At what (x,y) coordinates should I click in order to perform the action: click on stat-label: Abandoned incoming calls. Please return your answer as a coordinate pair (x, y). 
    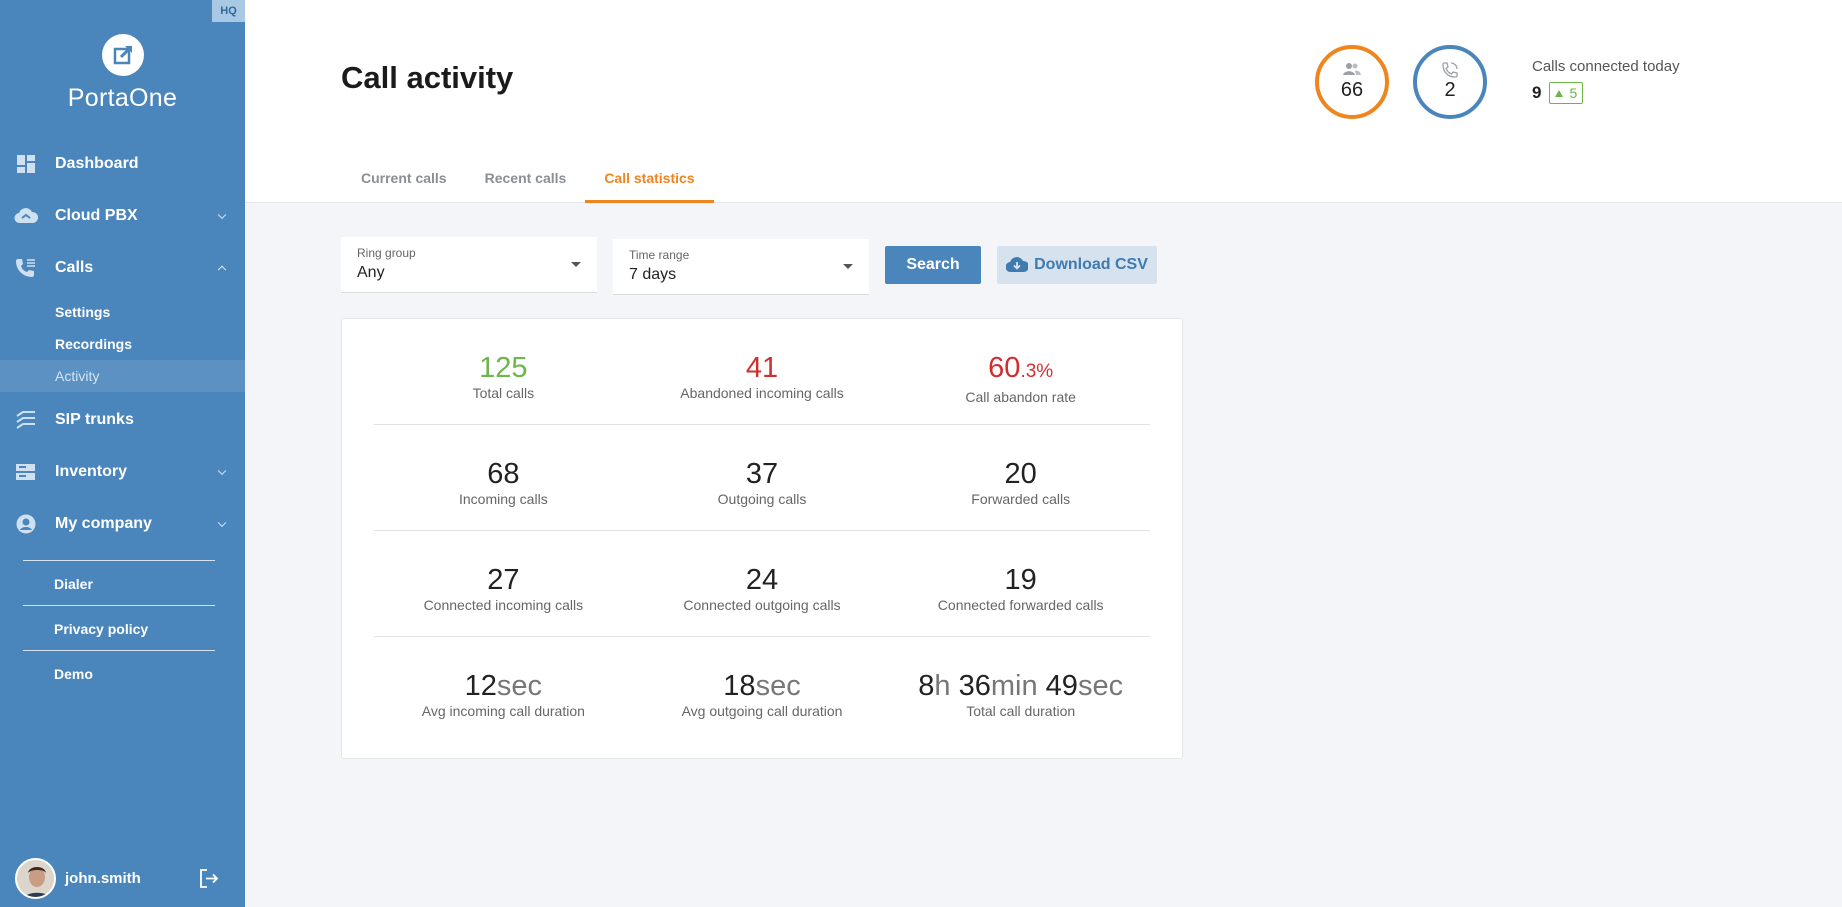
    Looking at the image, I should click on (762, 393).